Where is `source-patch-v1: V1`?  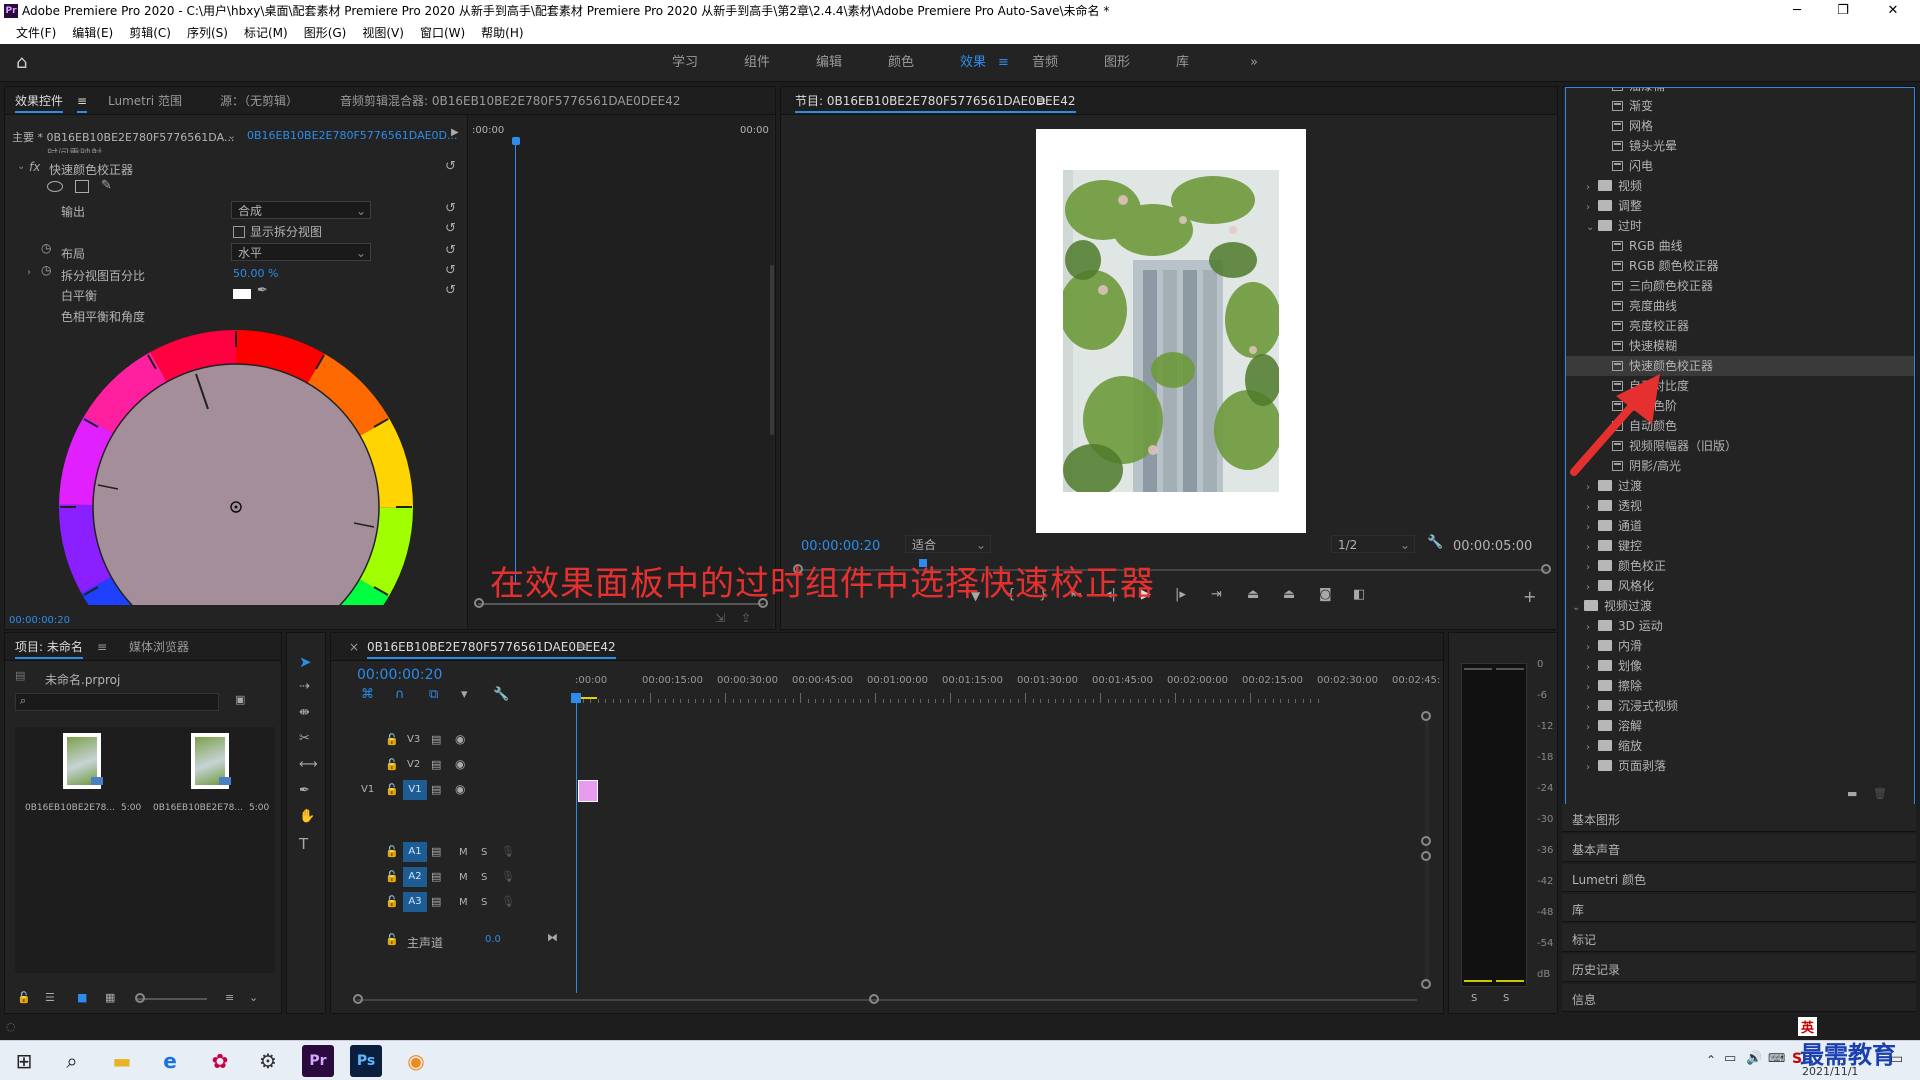
source-patch-v1: V1 is located at coordinates (367, 789).